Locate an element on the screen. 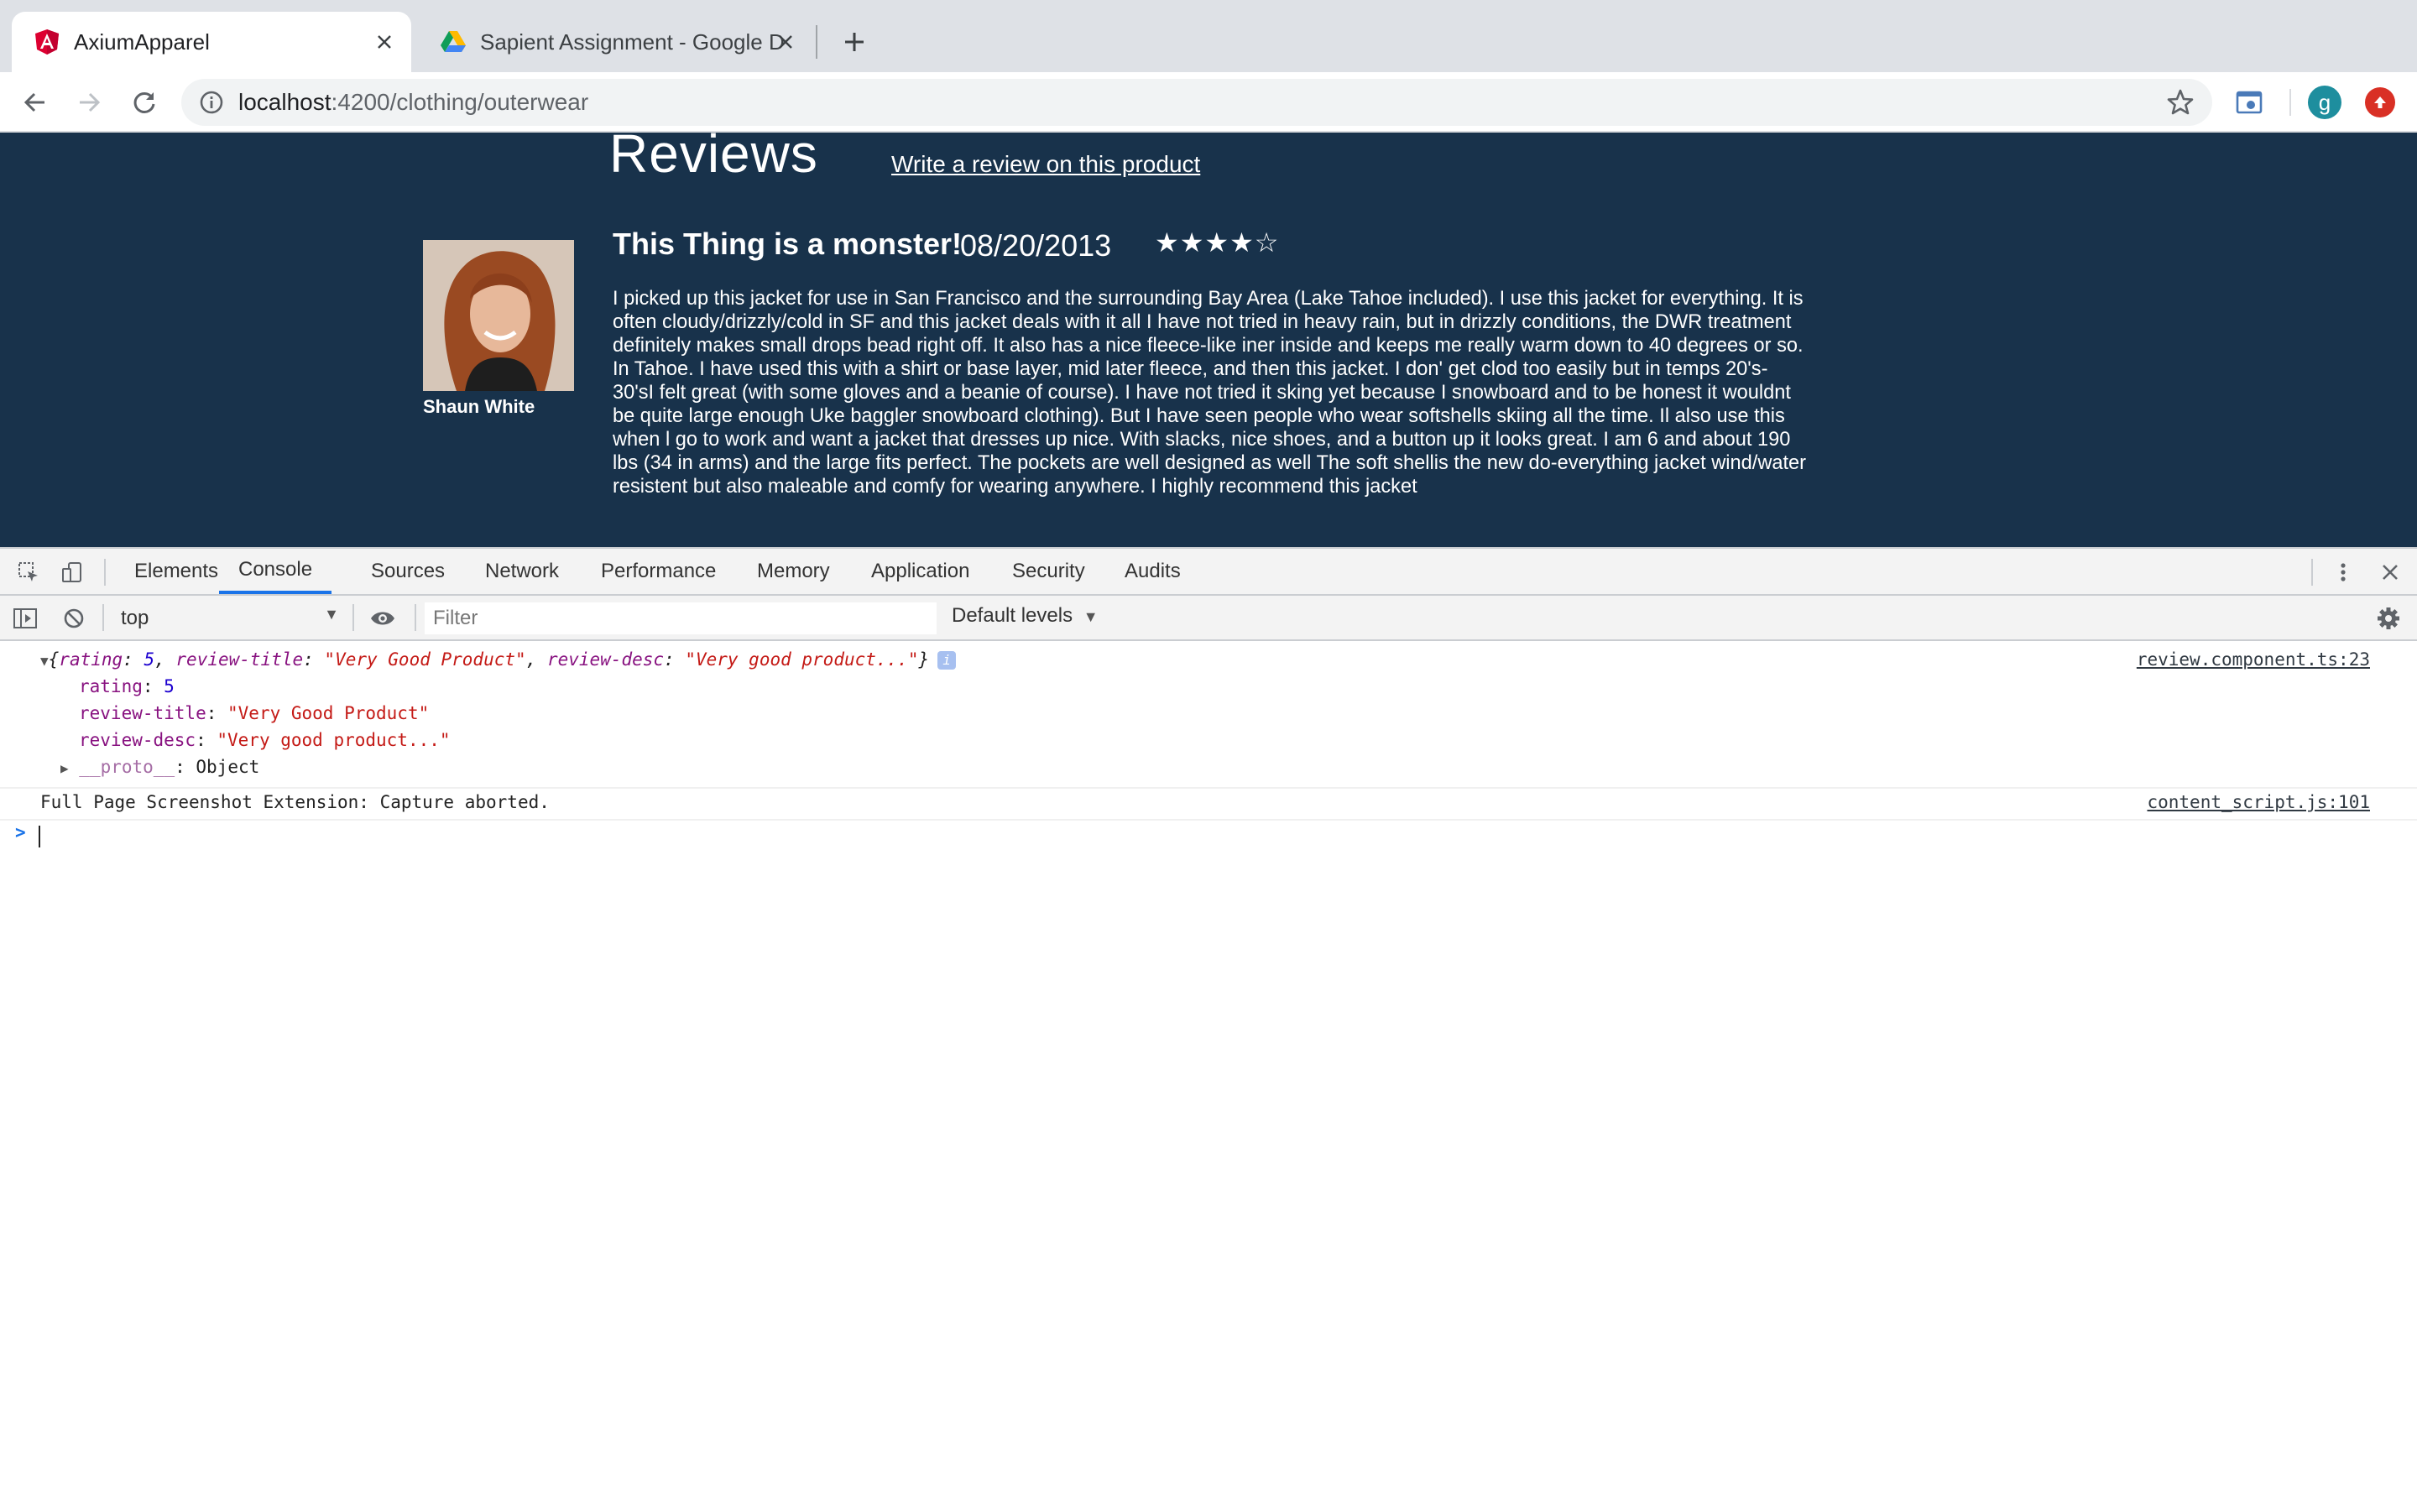 The image size is (2417, 1512). tab-axiumapparel: AxiumApparel is located at coordinates (211, 42).